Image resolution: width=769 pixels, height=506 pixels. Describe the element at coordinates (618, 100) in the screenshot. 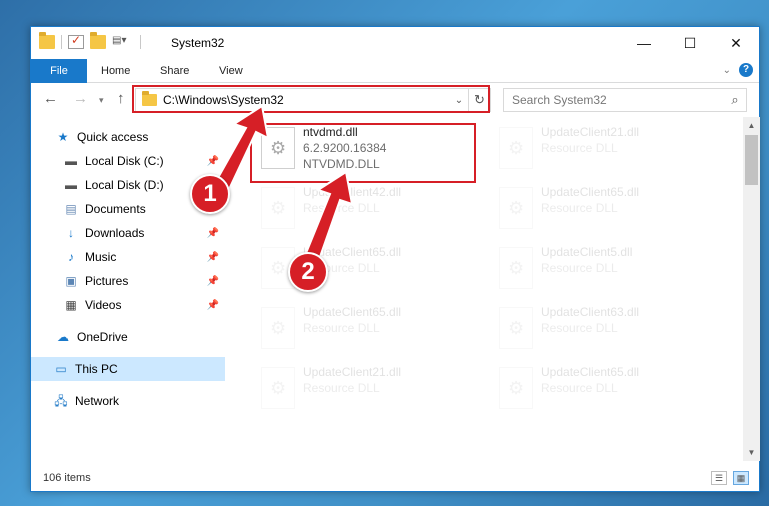

I see `search-placeholder: Search System32` at that location.